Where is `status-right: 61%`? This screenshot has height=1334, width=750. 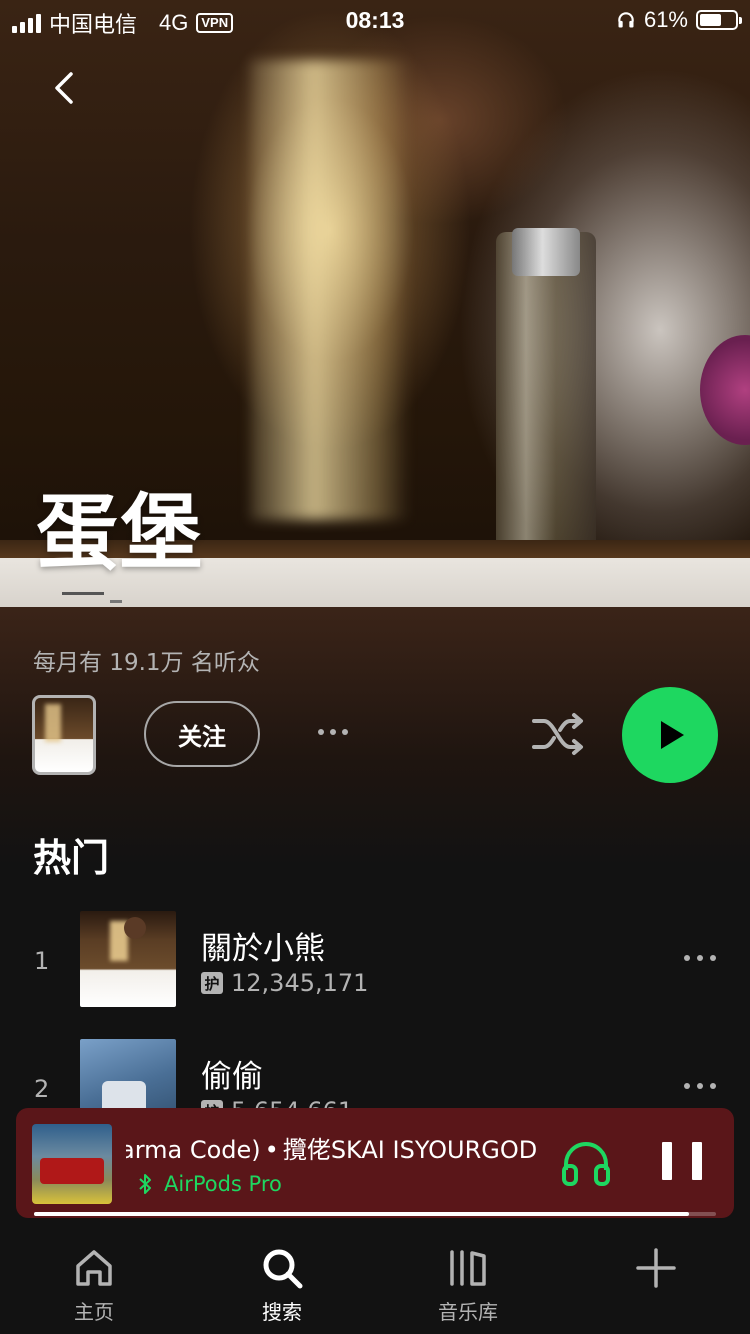
status-right: 61% is located at coordinates (679, 20).